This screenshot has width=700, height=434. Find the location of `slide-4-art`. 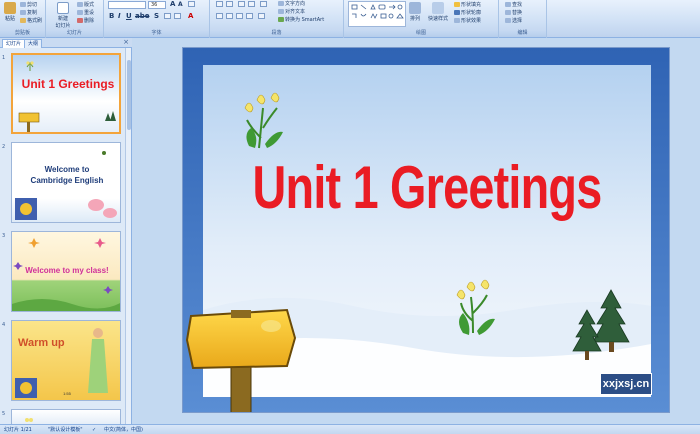

slide-4-art is located at coordinates (61, 363).